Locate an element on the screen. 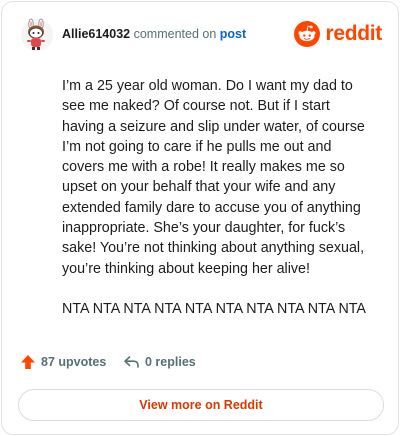 The width and height of the screenshot is (400, 436). comment-meta: Allie614032 commented on post is located at coordinates (154, 34).